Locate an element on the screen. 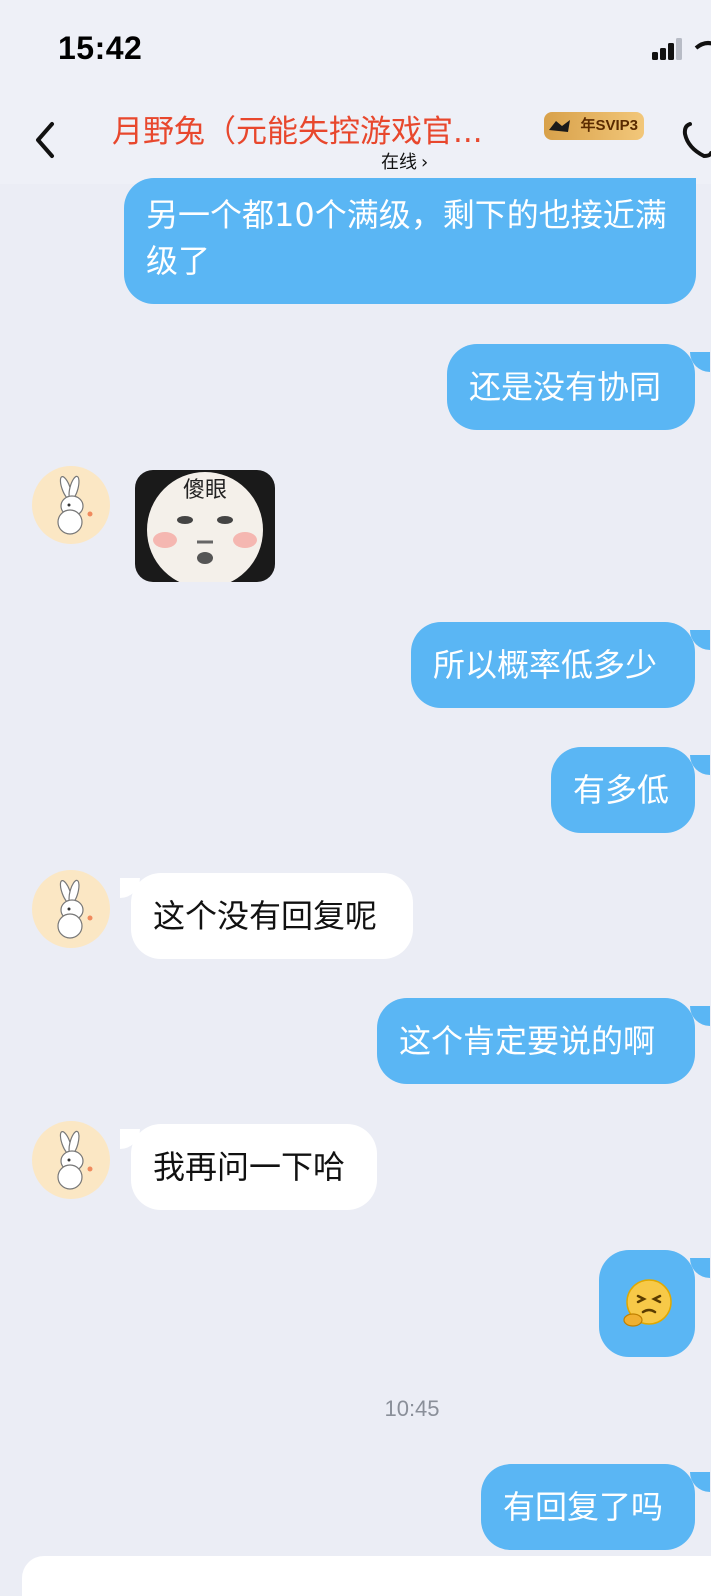 This screenshot has height=1596, width=711. chat-header: 月野兔（元能失控游戏官... 年SVIP3 在线 › is located at coordinates (355, 138).